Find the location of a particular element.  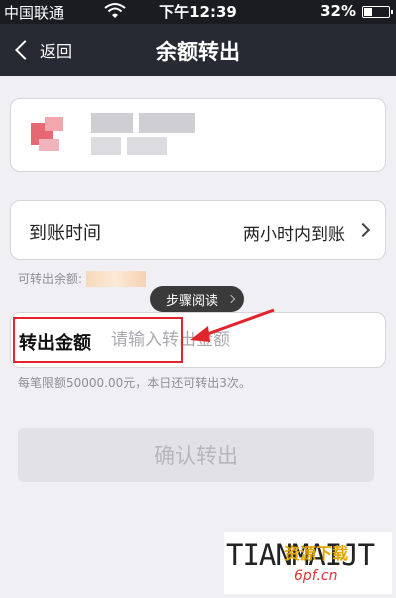

available-balance: 可转出余额: is located at coordinates (82, 278).